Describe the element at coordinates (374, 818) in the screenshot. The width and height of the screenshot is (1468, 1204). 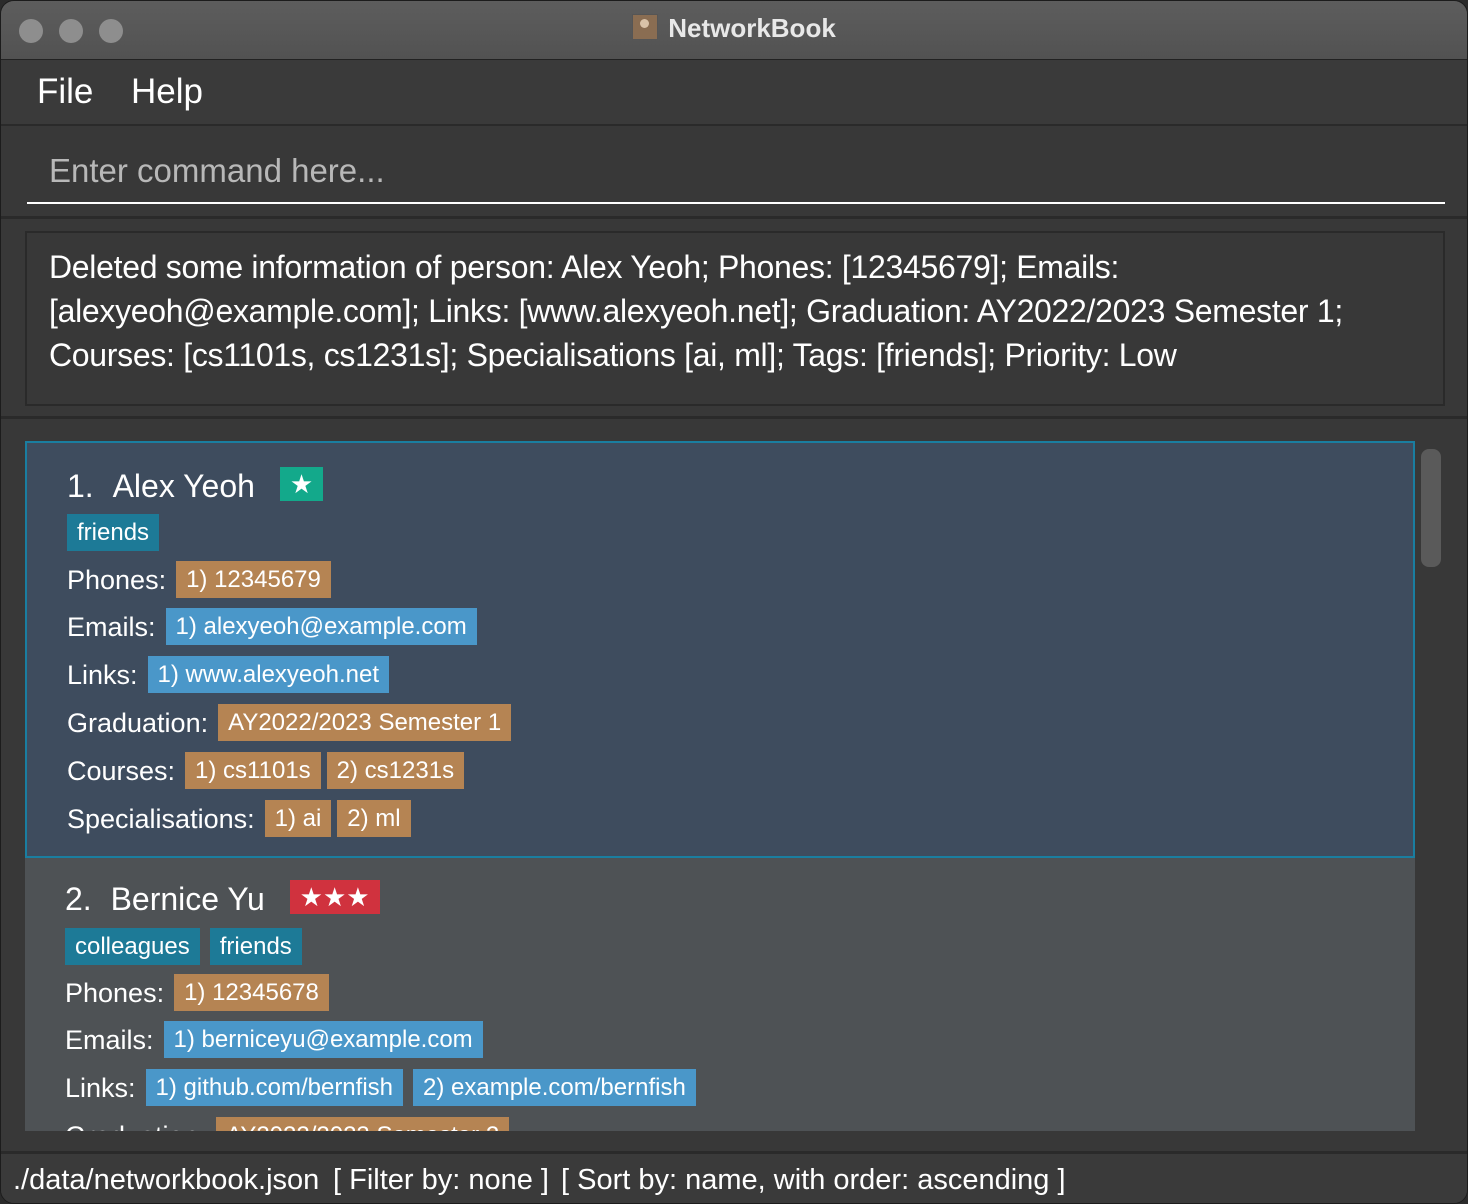
I see `specialisation-chip: 2) ml` at that location.